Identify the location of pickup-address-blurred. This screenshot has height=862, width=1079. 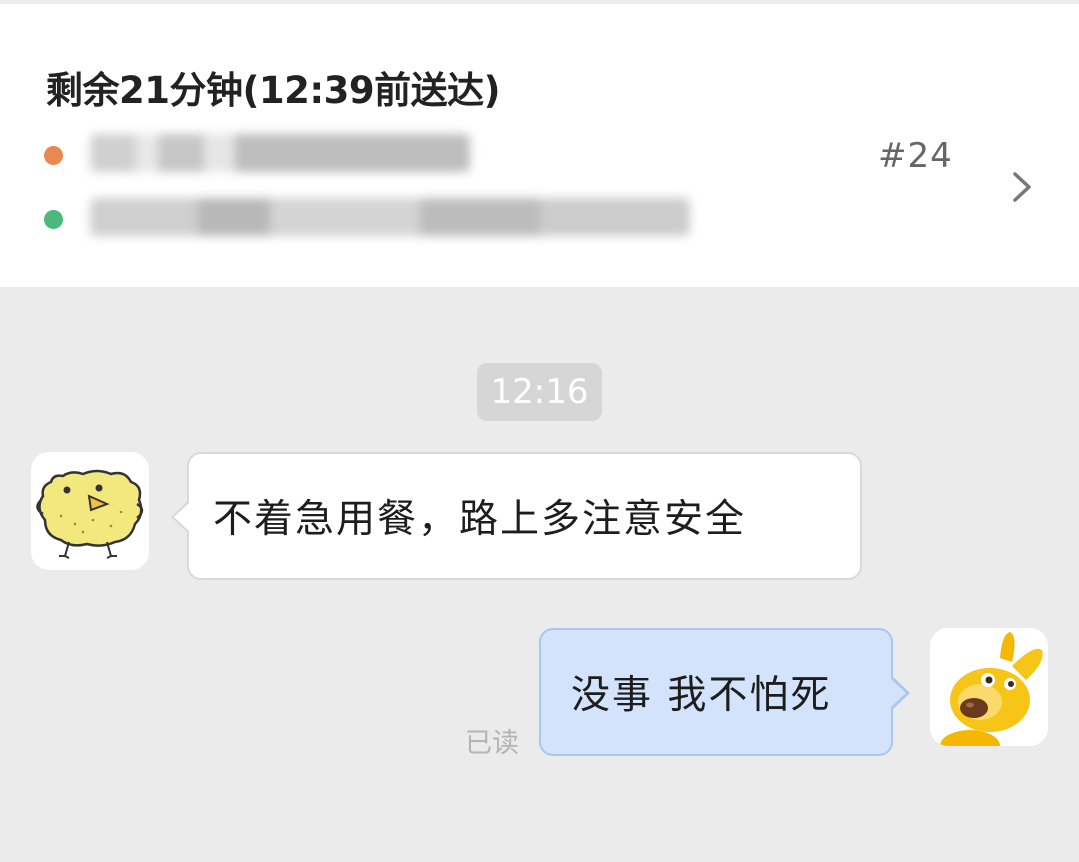
(280, 153).